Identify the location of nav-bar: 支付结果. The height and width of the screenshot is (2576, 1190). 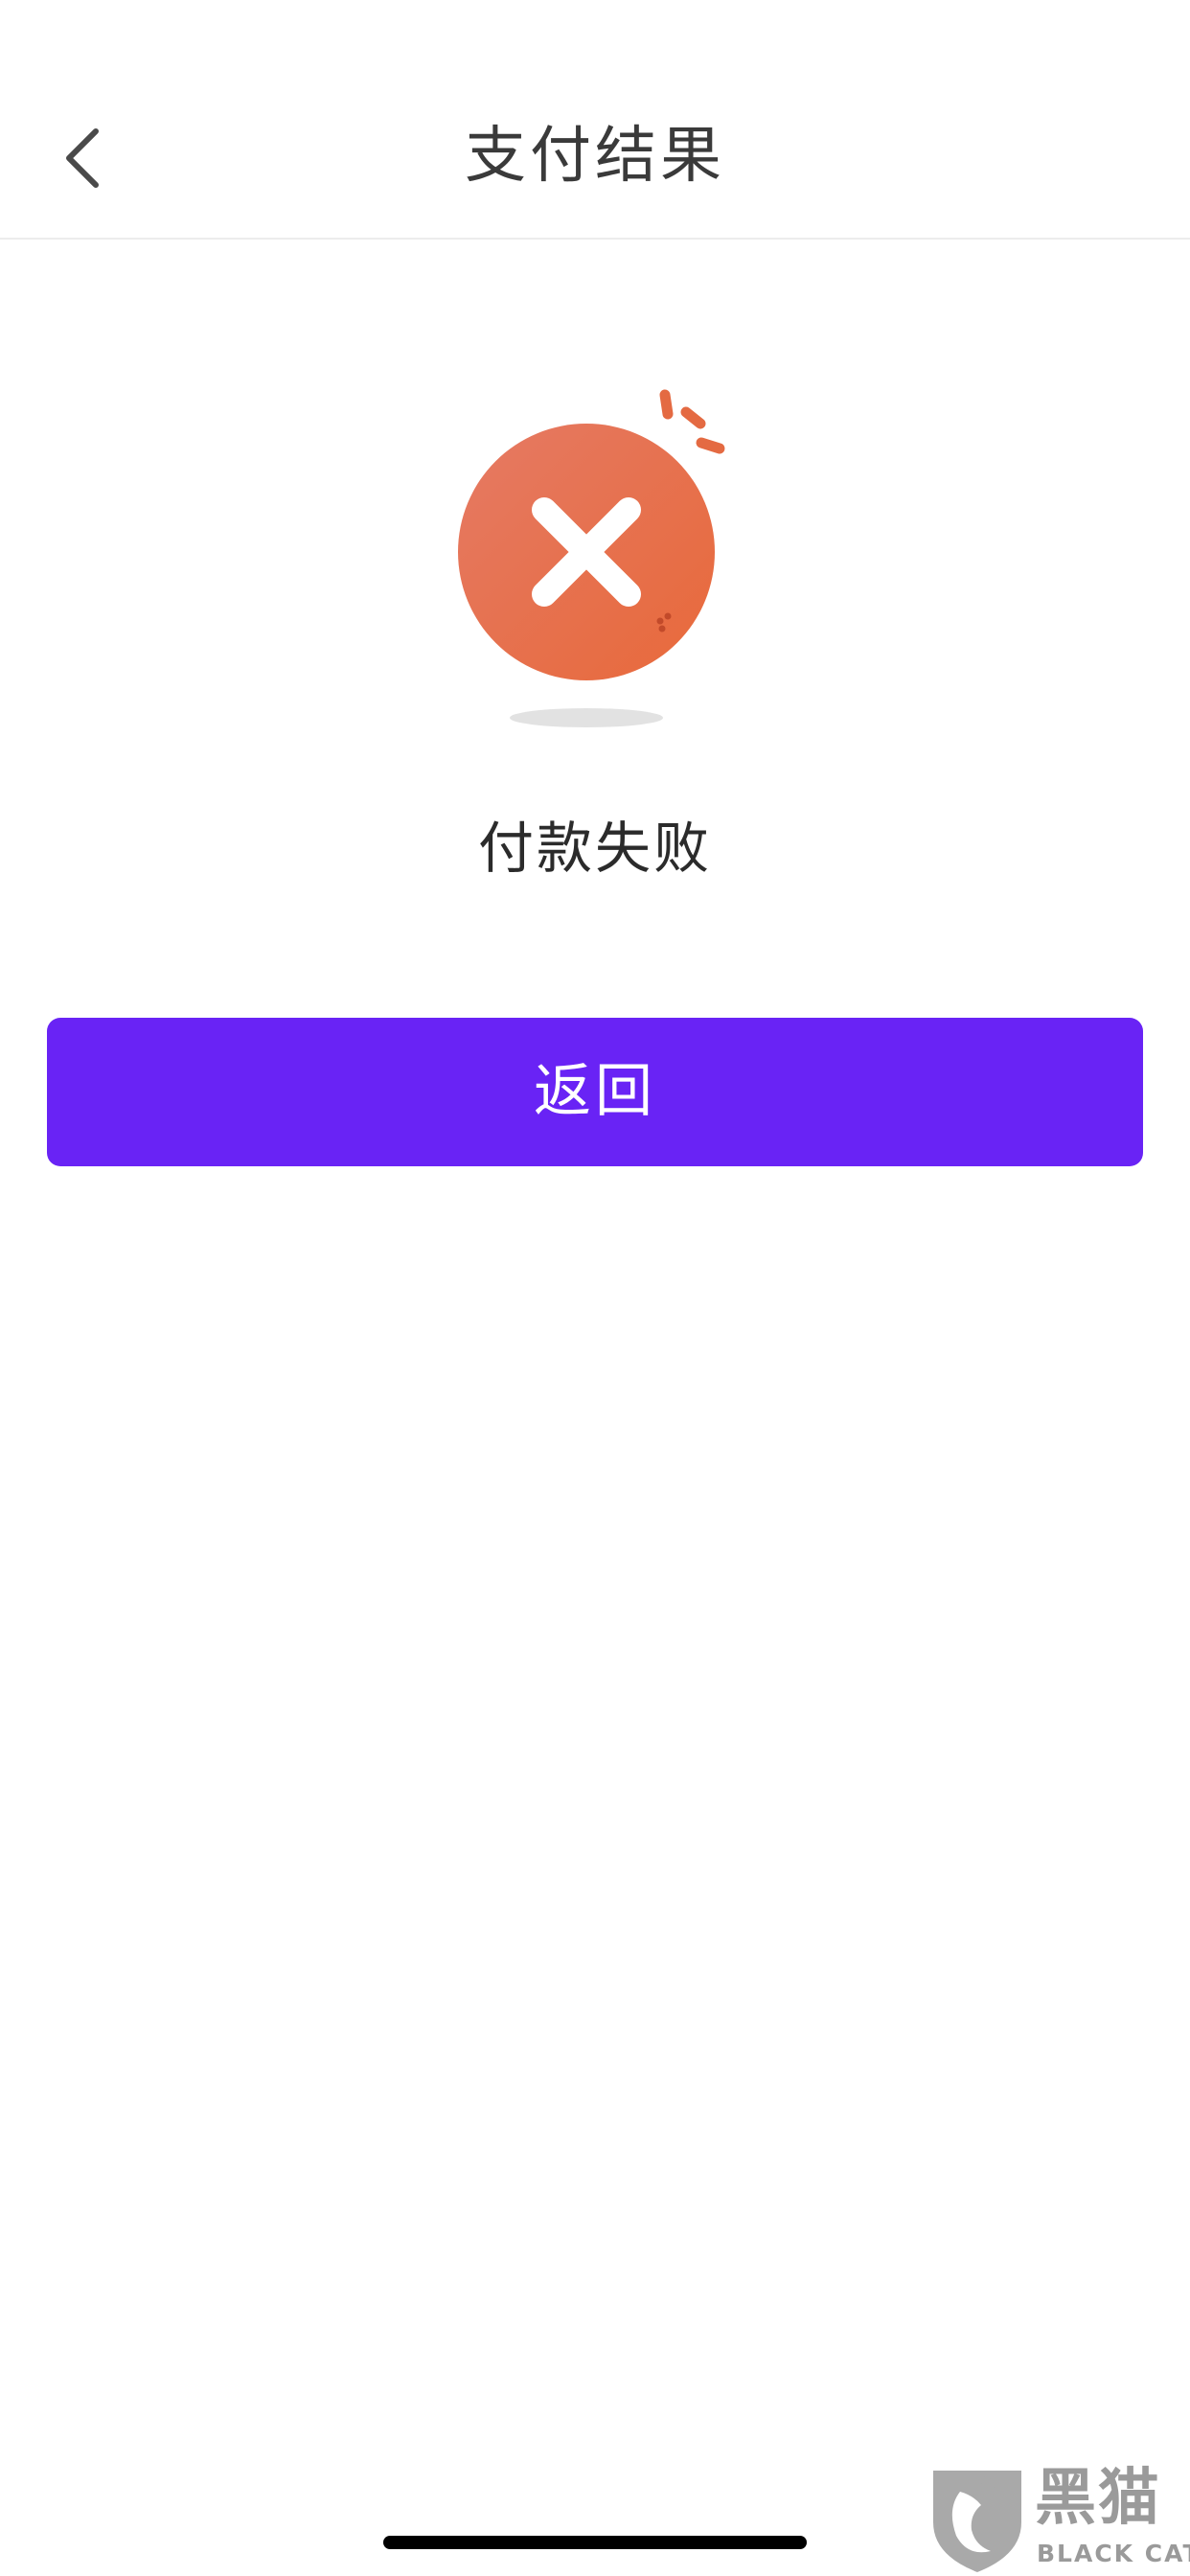
(595, 120).